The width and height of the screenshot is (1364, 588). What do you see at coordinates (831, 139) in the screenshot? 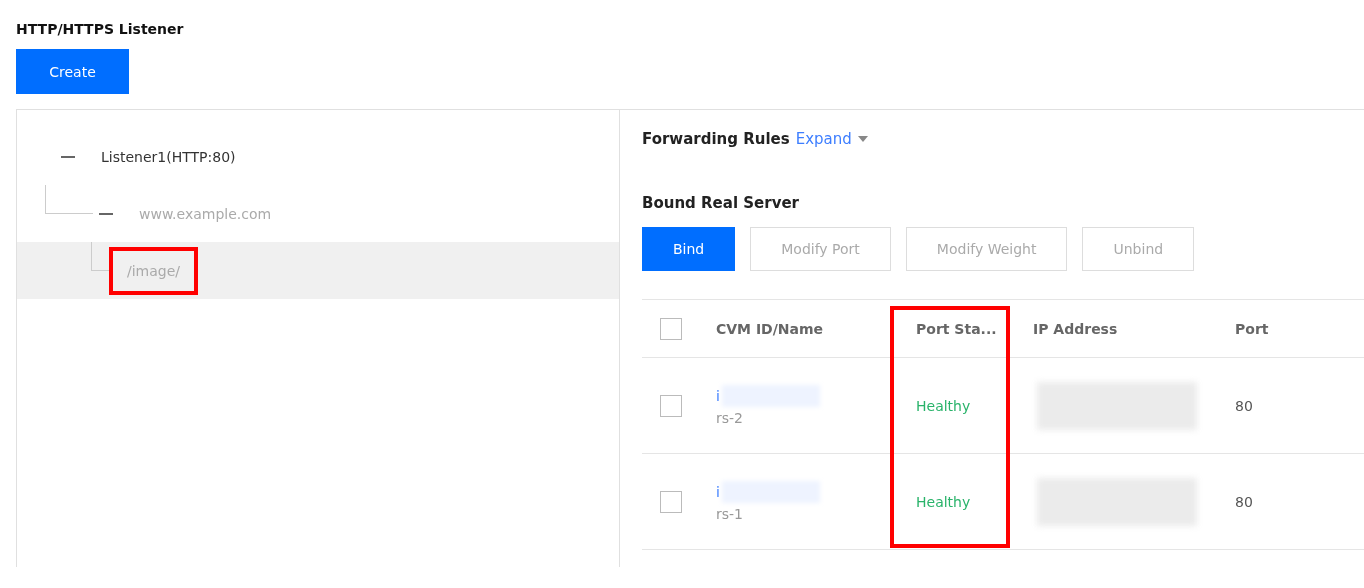
I see `expand-link: Expand` at bounding box center [831, 139].